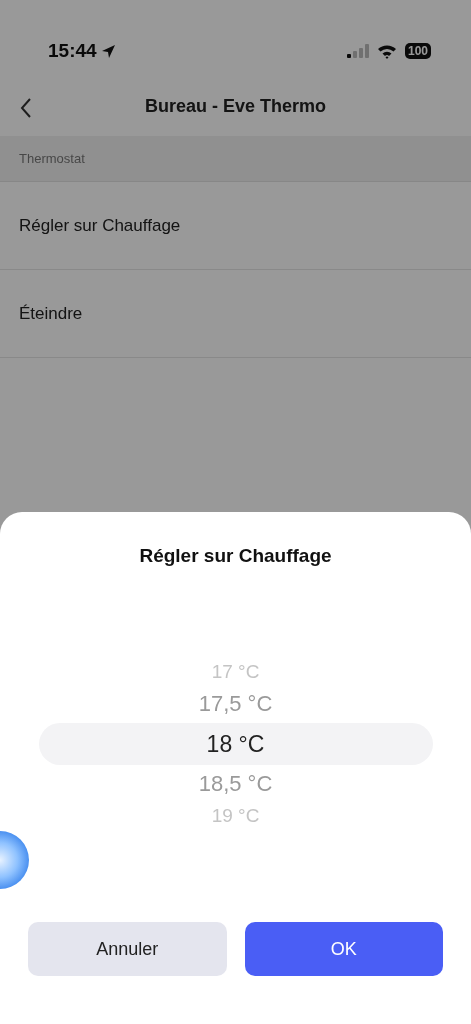 Image resolution: width=471 pixels, height=1024 pixels. Describe the element at coordinates (72, 50) in the screenshot. I see `status-time: 15:44` at that location.